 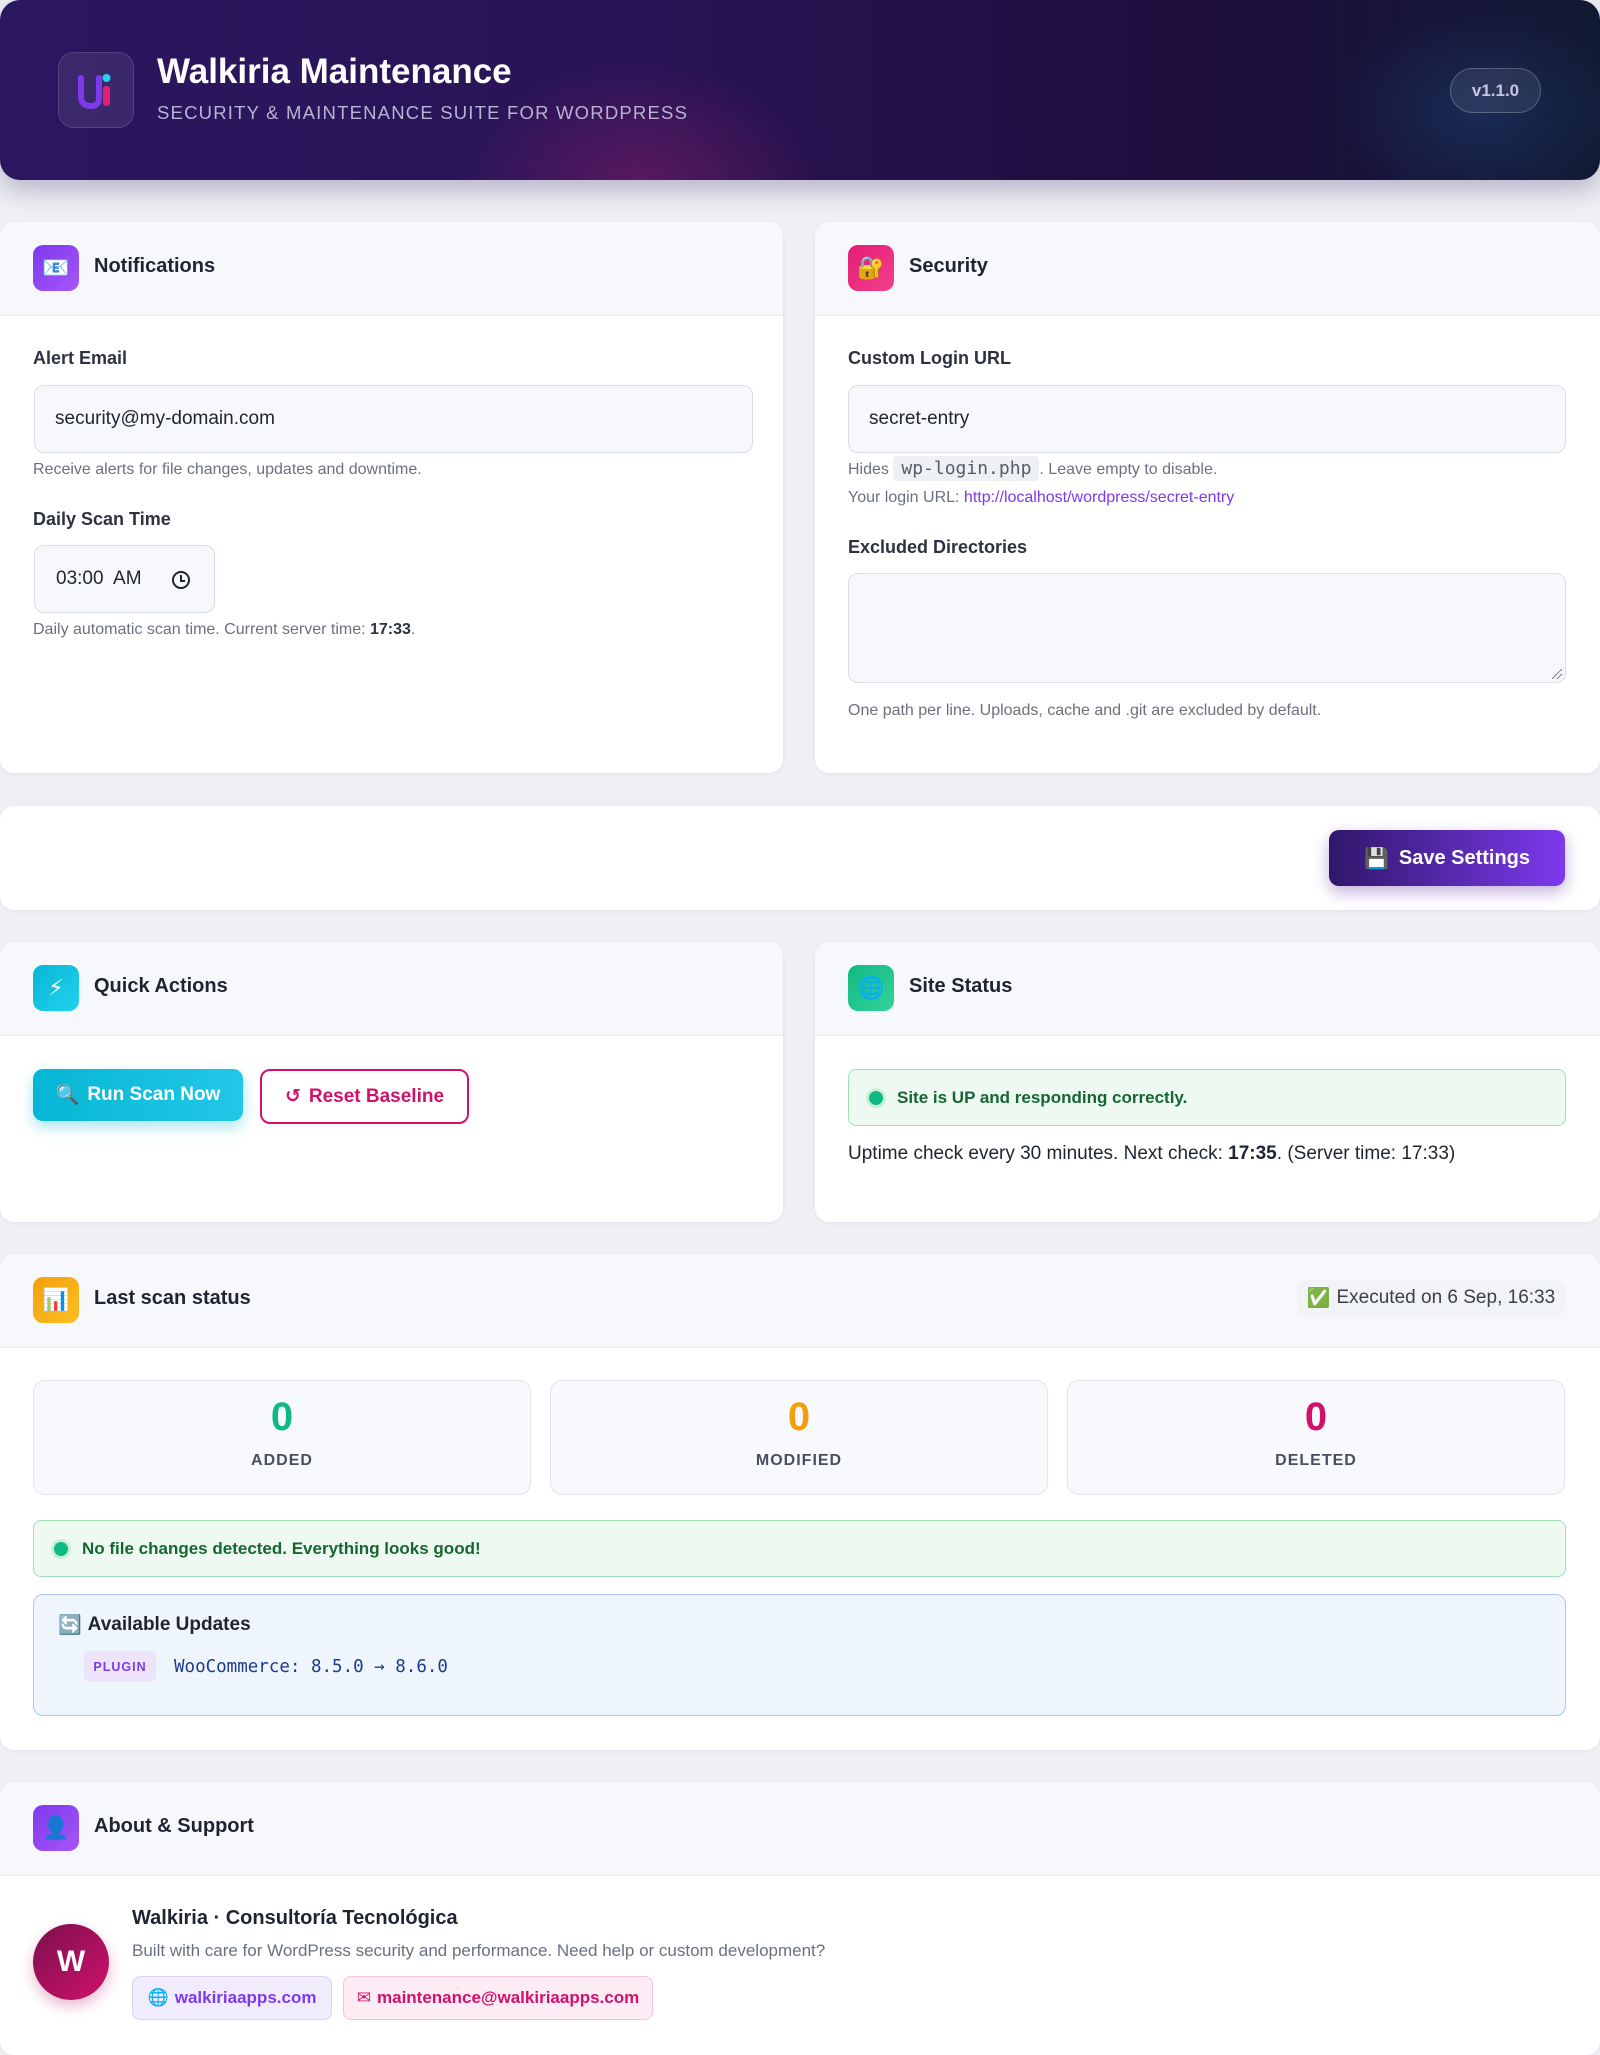 I want to click on stat-modified: 0 MODIFIED, so click(x=799, y=1437).